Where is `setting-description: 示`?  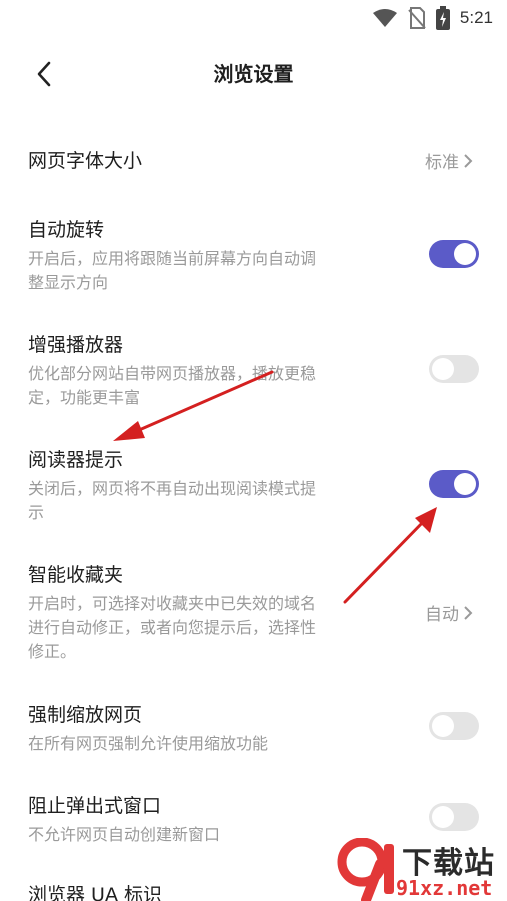
setting-description: 示 is located at coordinates (36, 512).